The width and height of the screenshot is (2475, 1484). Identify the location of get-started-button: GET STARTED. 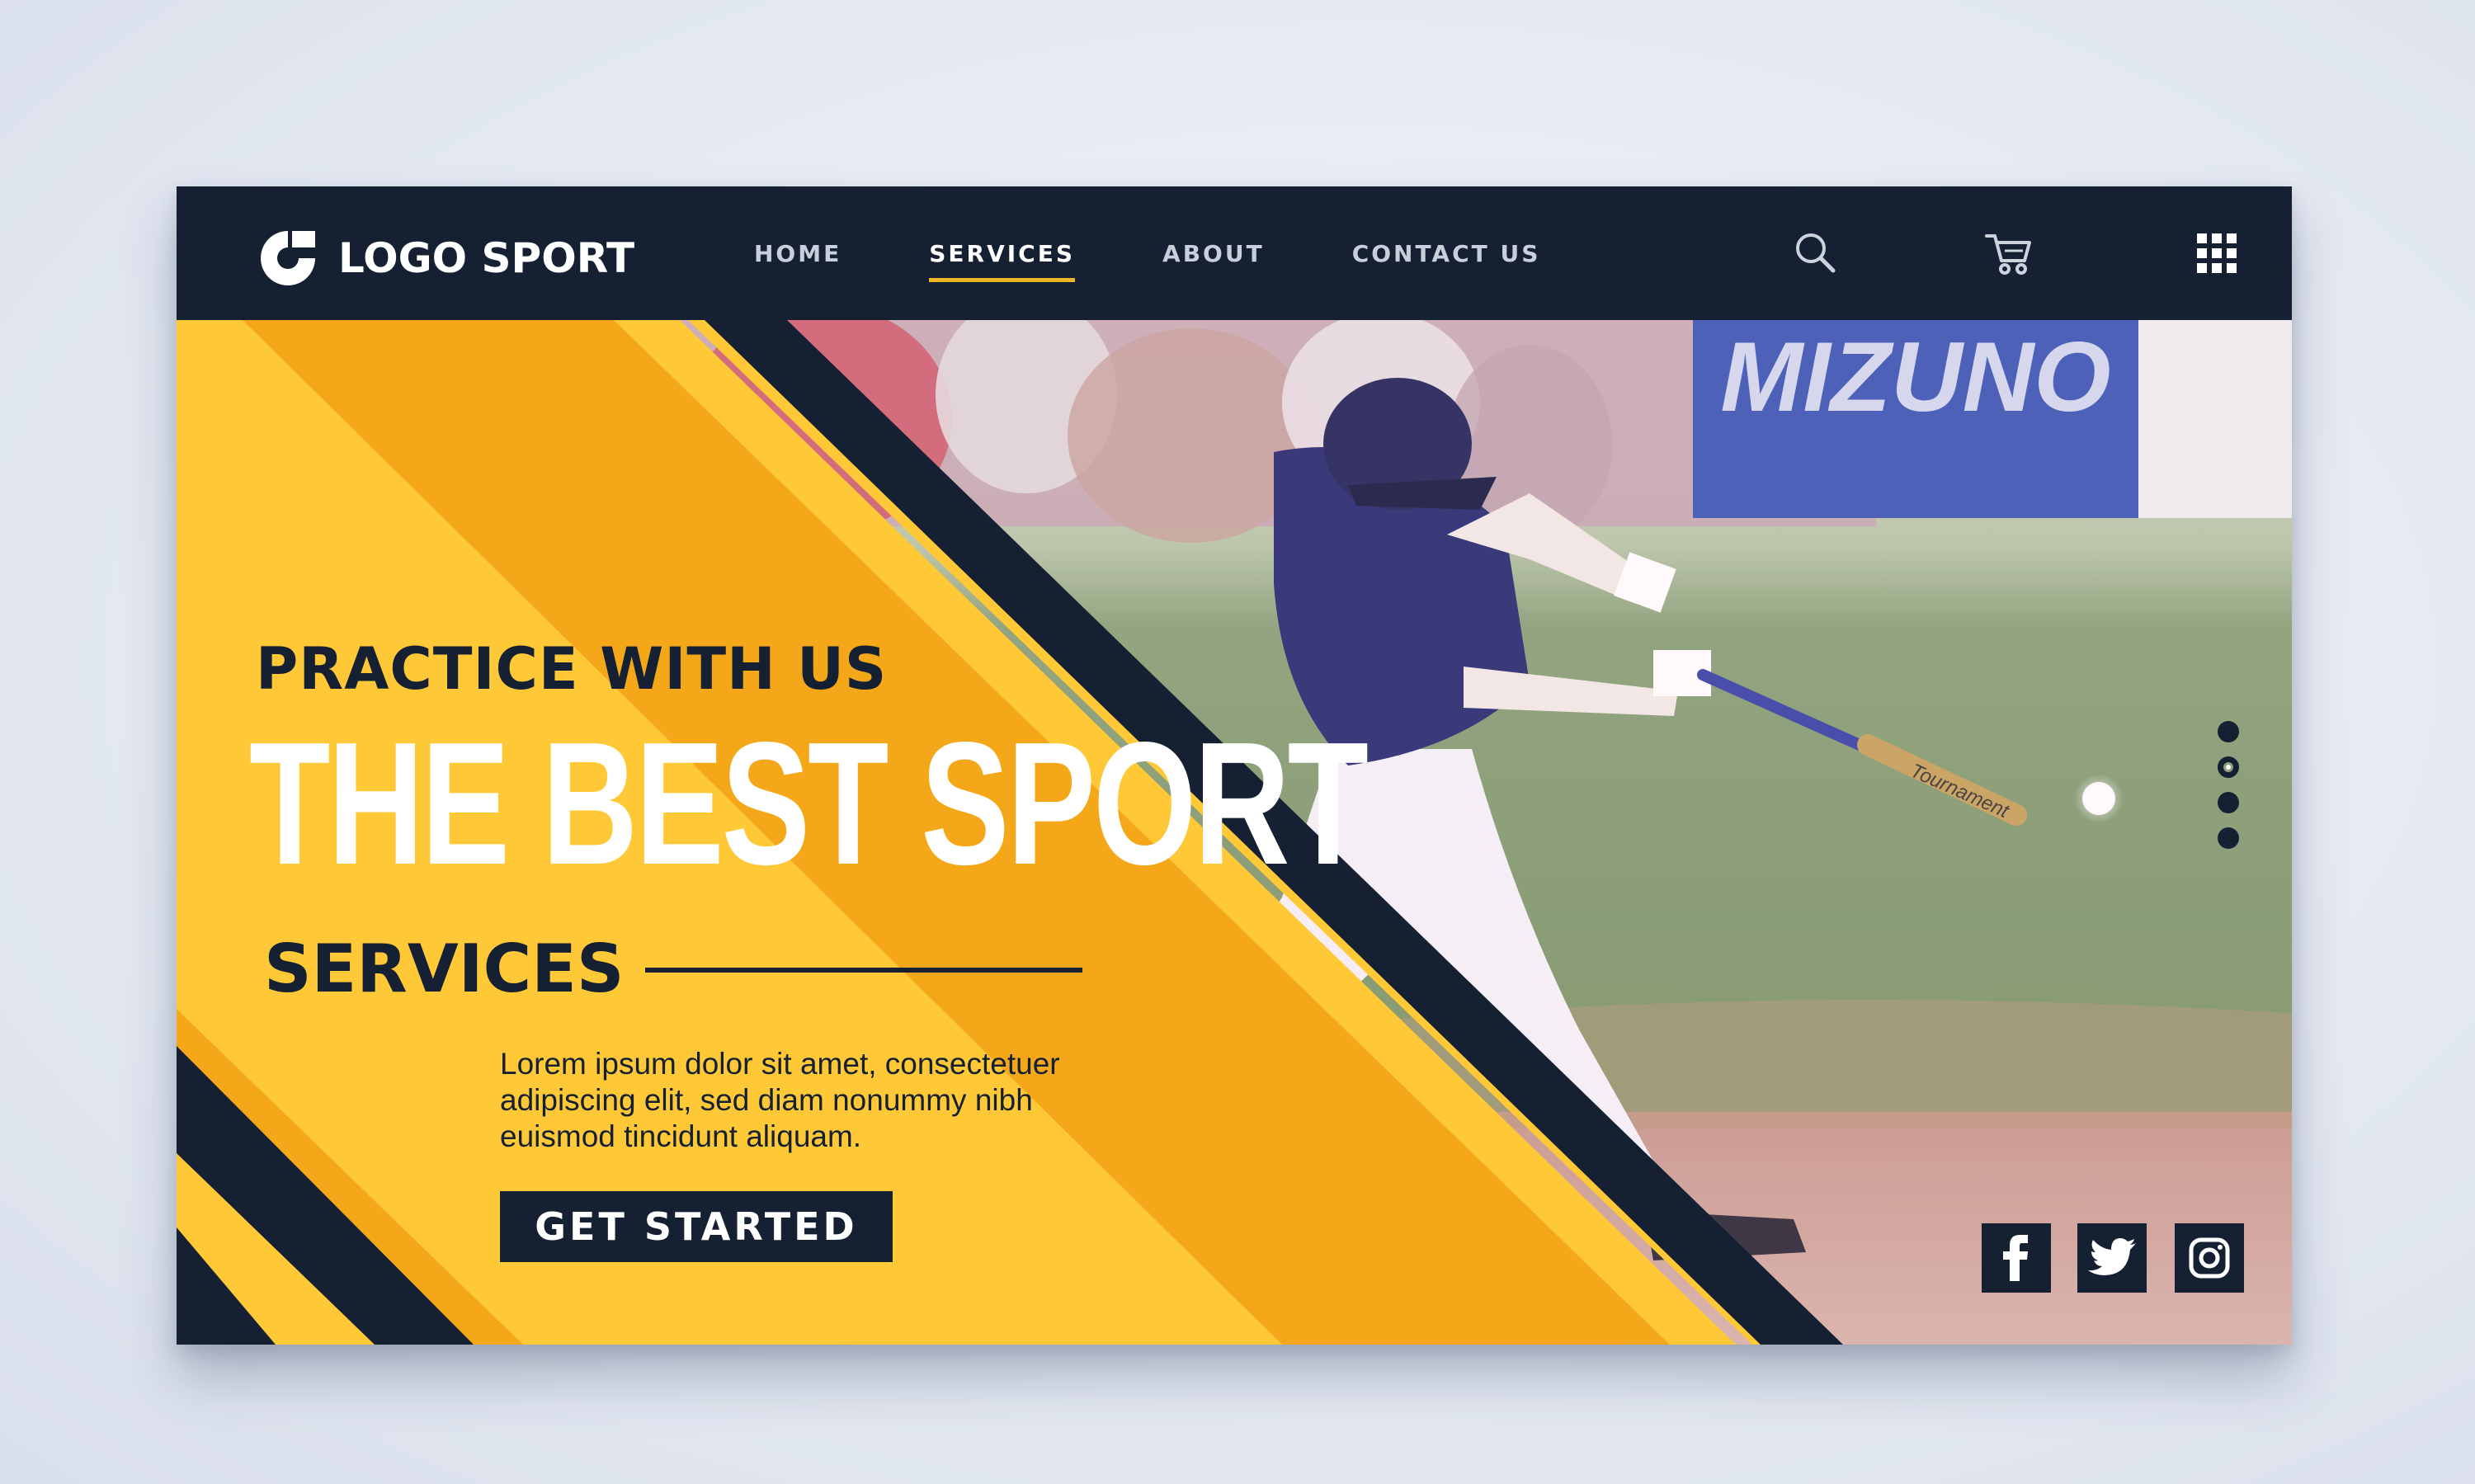
(696, 1226).